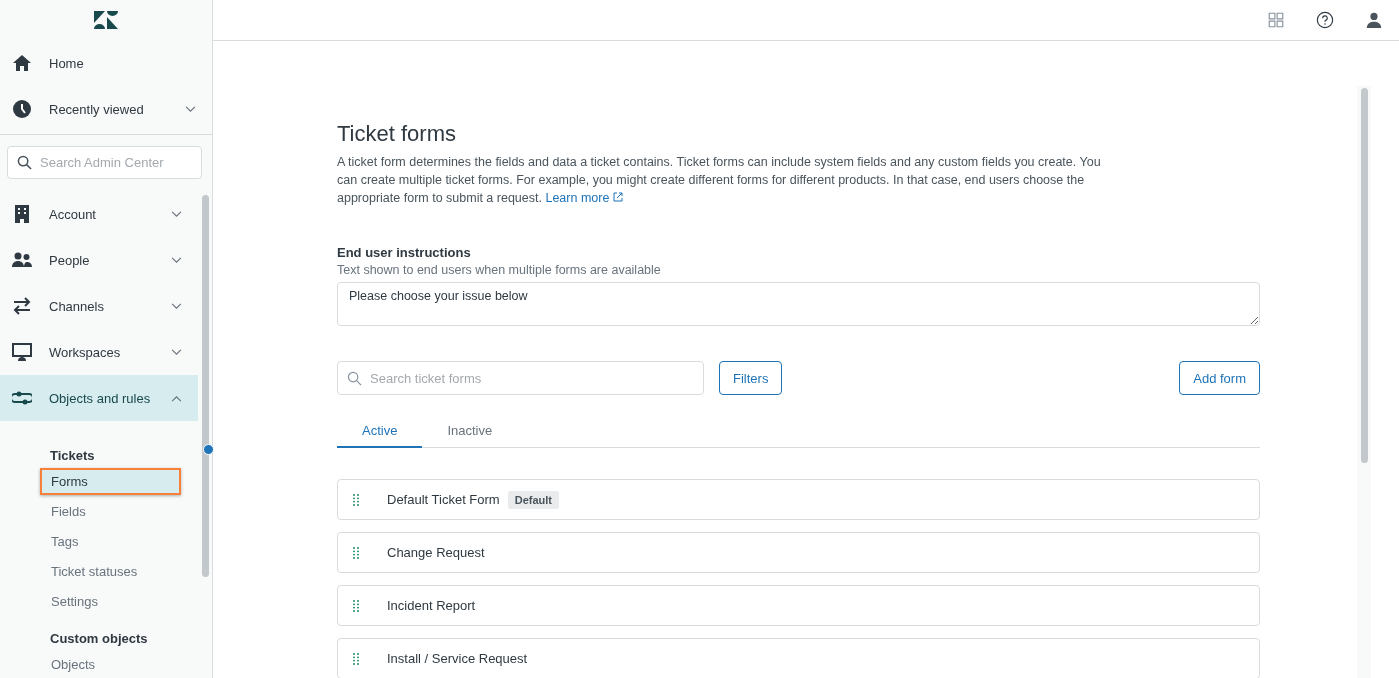 This screenshot has width=1399, height=678. What do you see at coordinates (110, 601) in the screenshot?
I see `subnav-item: Settings` at bounding box center [110, 601].